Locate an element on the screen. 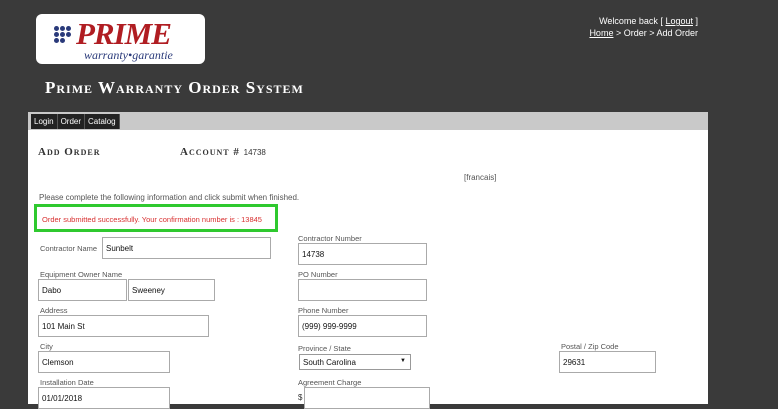 This screenshot has height=409, width=778. city-input: Clemson is located at coordinates (104, 362).